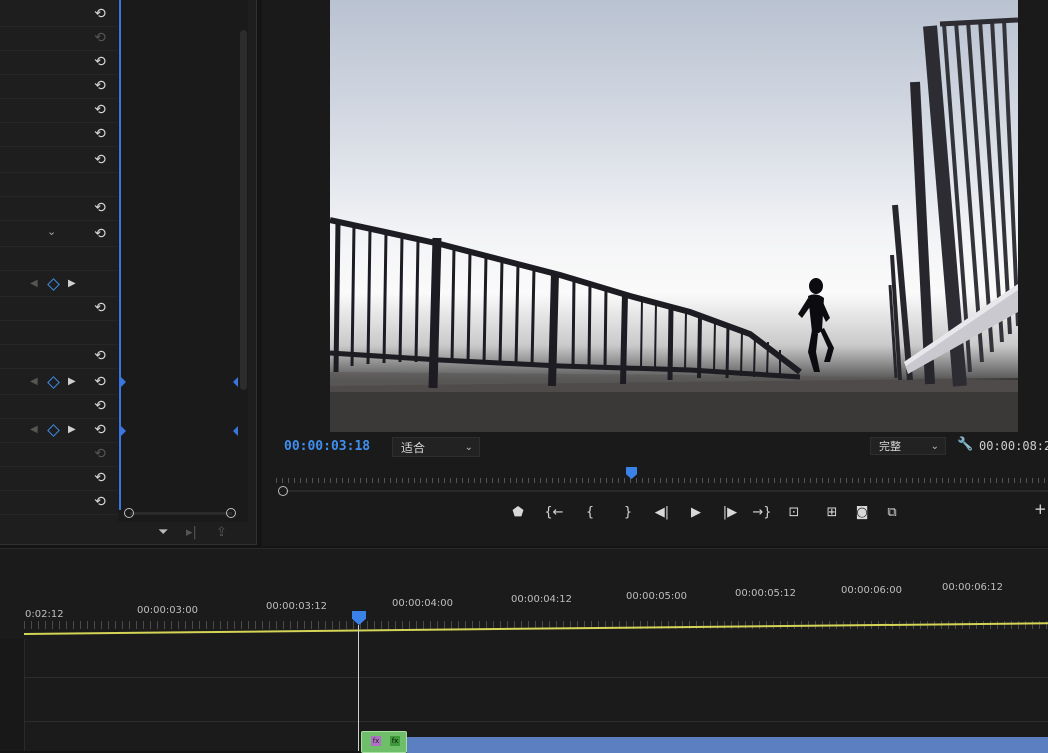 Image resolution: width=1048 pixels, height=753 pixels. Describe the element at coordinates (518, 513) in the screenshot. I see `add-marker-button: ⬟` at that location.